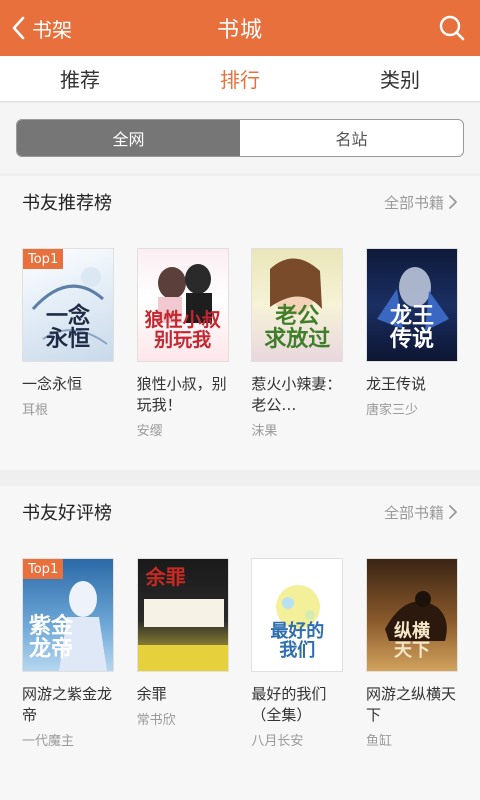 Image resolution: width=480 pixels, height=800 pixels. What do you see at coordinates (395, 384) in the screenshot?
I see `book-title: 龙王传说` at bounding box center [395, 384].